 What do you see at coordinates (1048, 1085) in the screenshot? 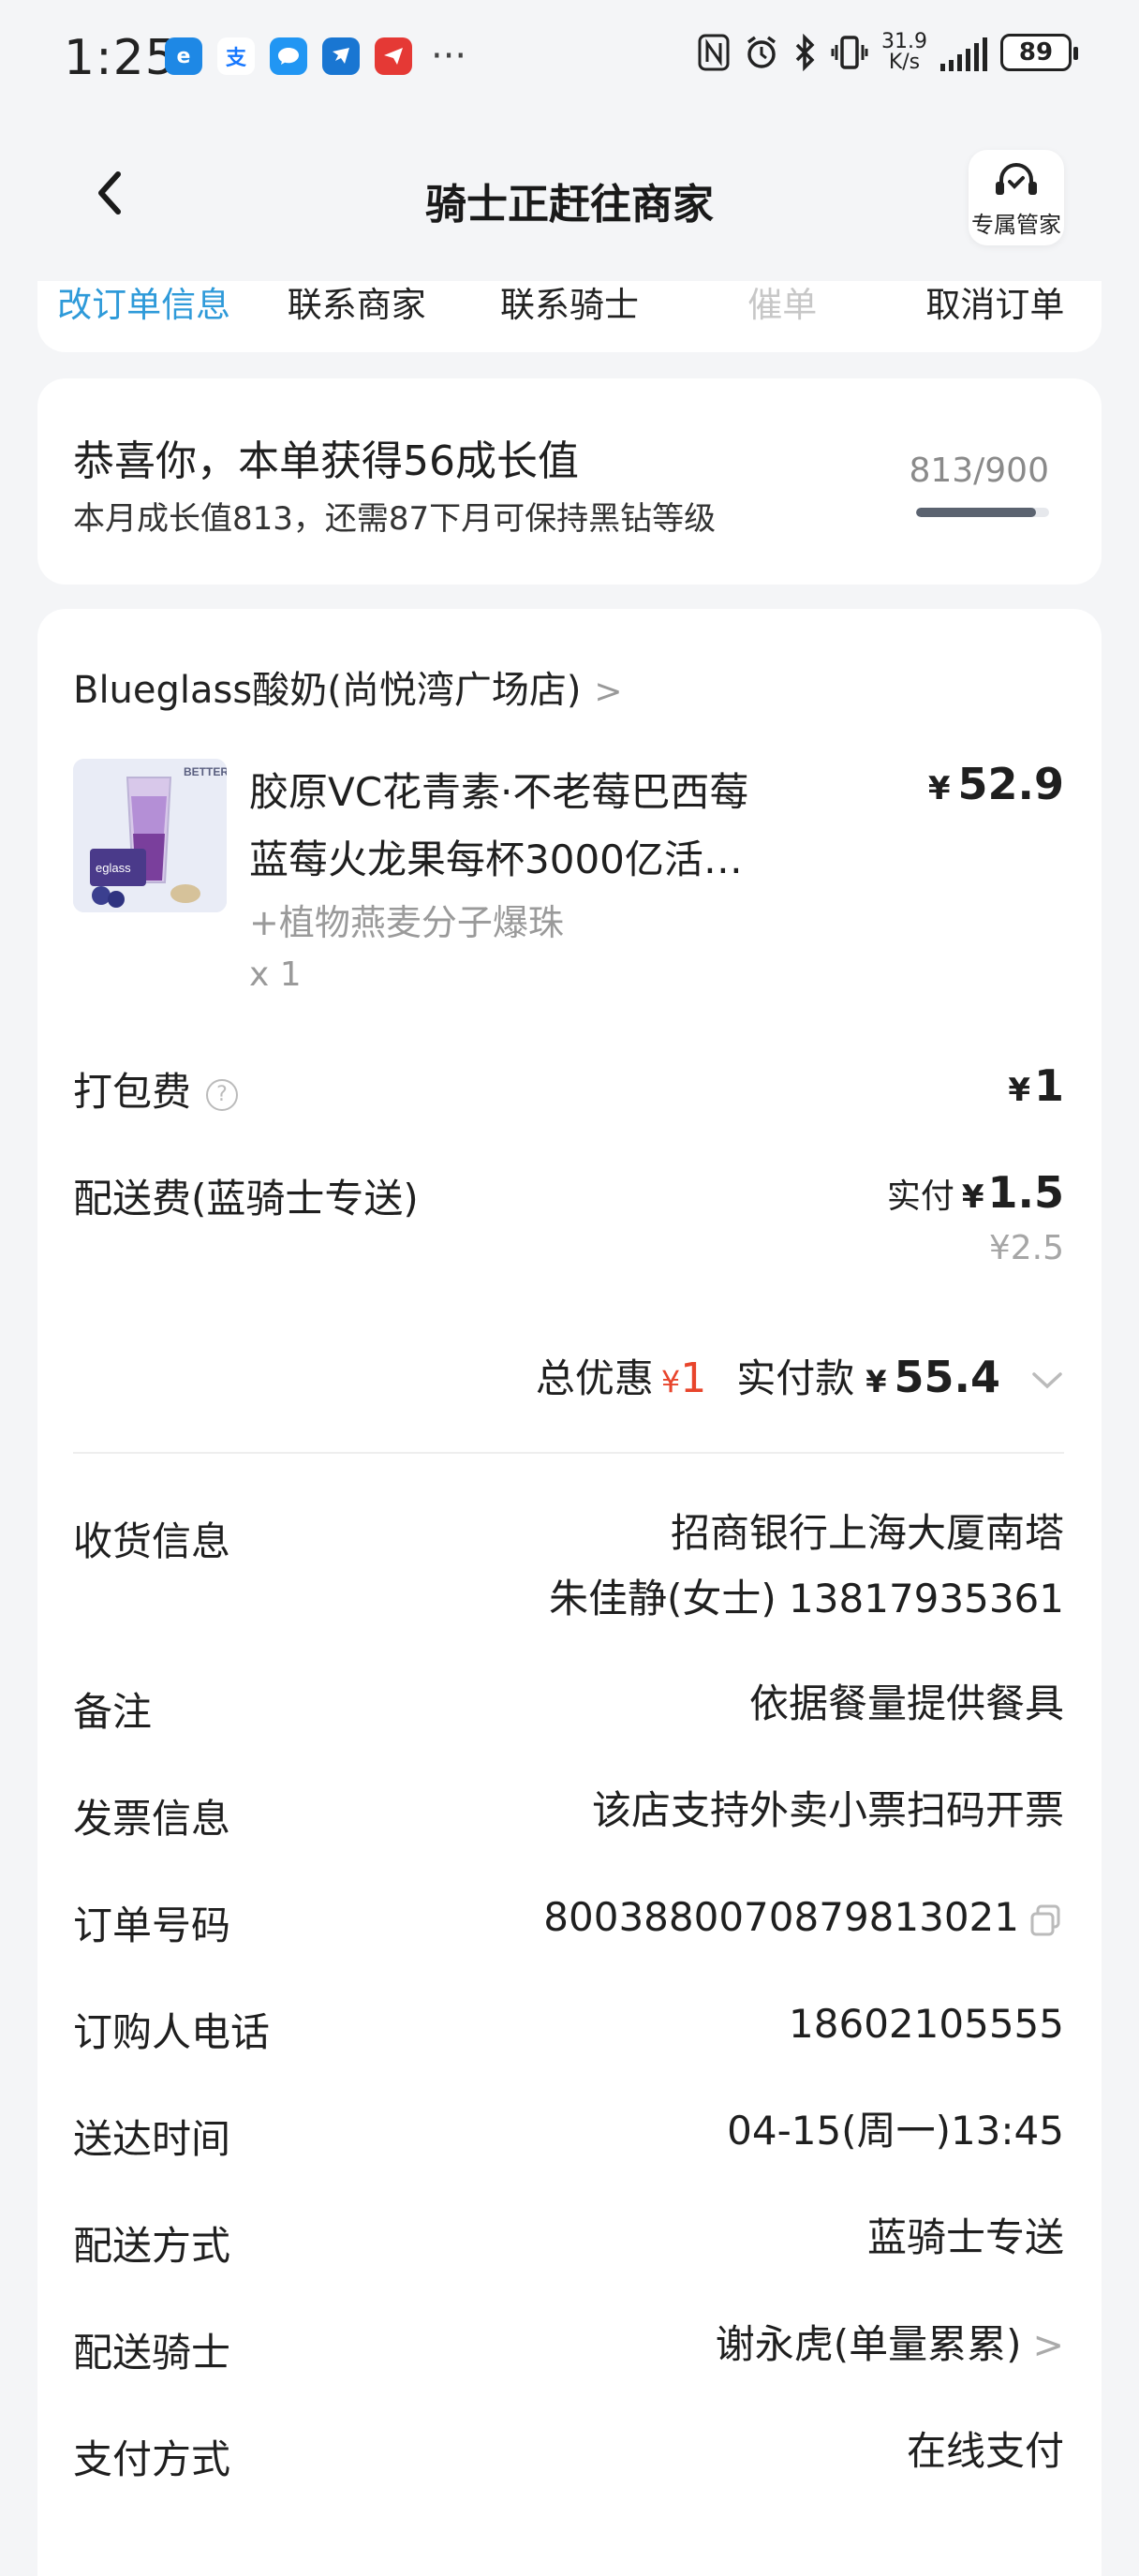
I see `packing-fee-value: 1` at bounding box center [1048, 1085].